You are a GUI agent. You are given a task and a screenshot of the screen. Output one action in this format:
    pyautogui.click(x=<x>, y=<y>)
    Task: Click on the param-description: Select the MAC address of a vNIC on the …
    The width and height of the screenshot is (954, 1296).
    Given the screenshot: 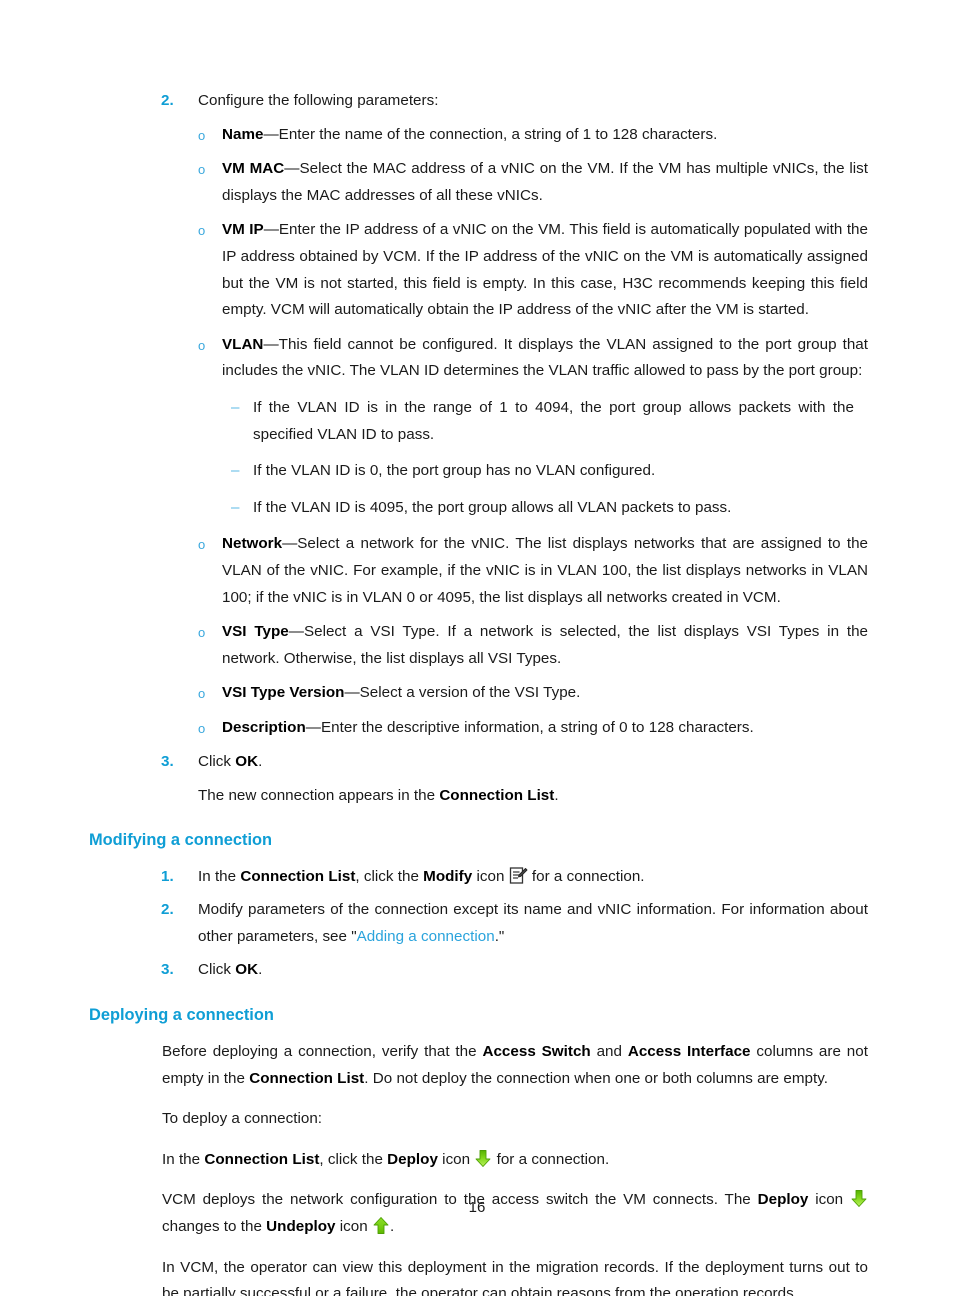 What is the action you would take?
    pyautogui.click(x=545, y=182)
    